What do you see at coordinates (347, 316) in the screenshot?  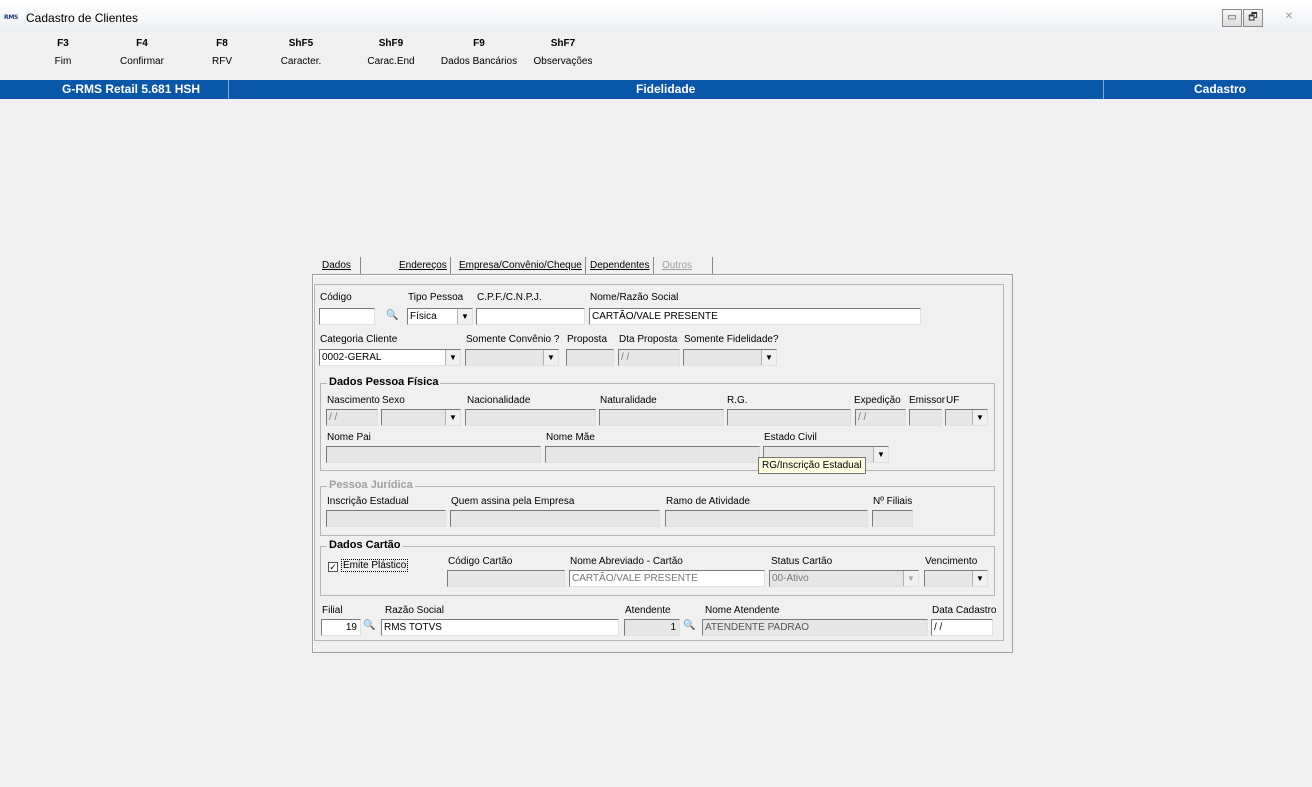 I see `codigo-input` at bounding box center [347, 316].